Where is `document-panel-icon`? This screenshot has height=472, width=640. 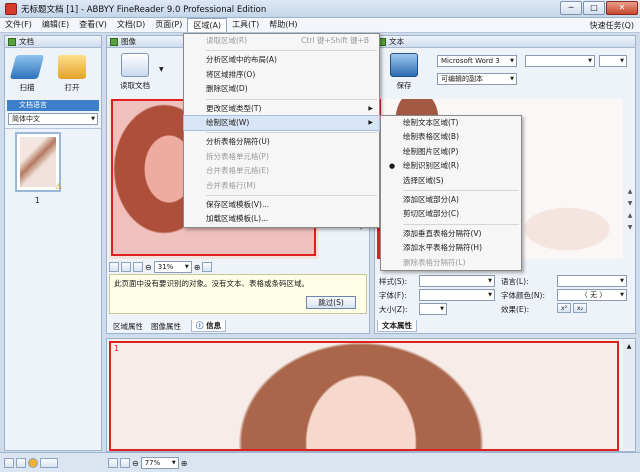 document-panel-icon is located at coordinates (12, 42).